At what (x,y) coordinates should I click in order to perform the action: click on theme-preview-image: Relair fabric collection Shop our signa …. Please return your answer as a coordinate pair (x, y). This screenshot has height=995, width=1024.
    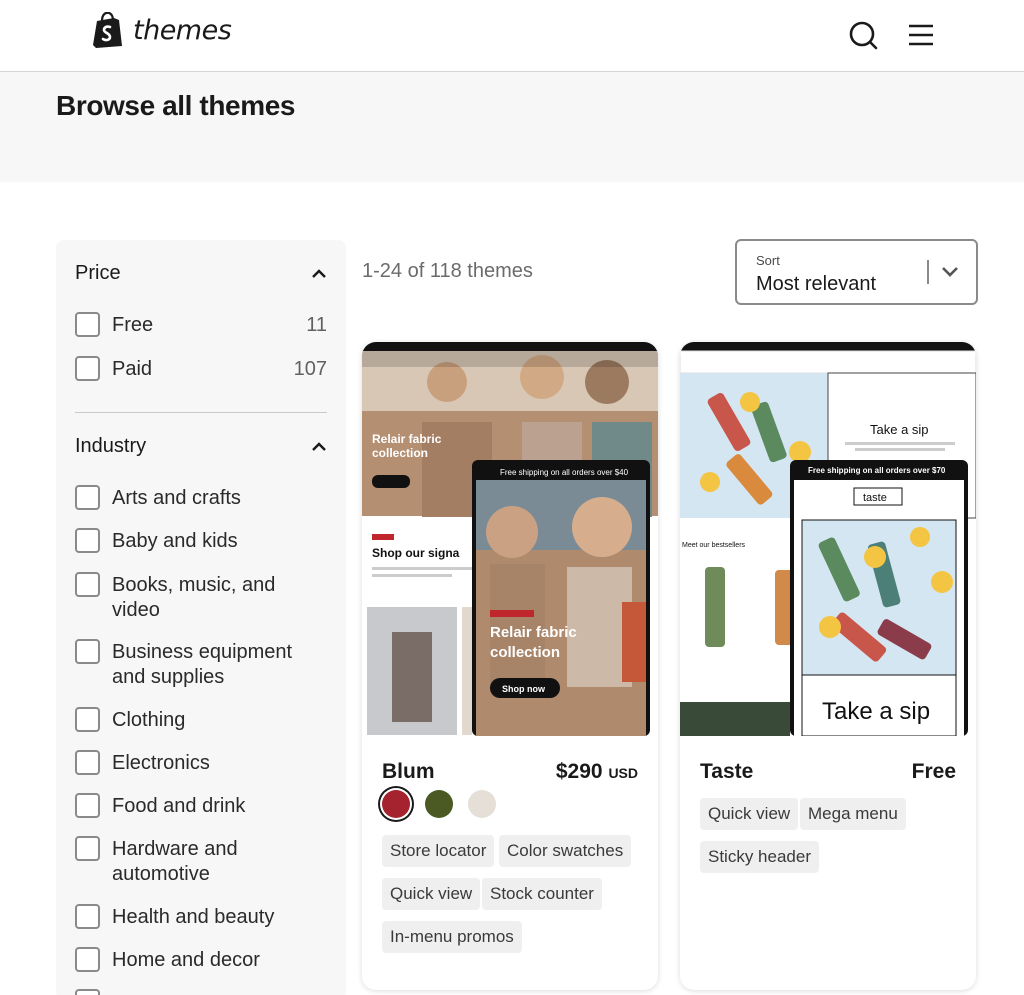
    Looking at the image, I should click on (510, 539).